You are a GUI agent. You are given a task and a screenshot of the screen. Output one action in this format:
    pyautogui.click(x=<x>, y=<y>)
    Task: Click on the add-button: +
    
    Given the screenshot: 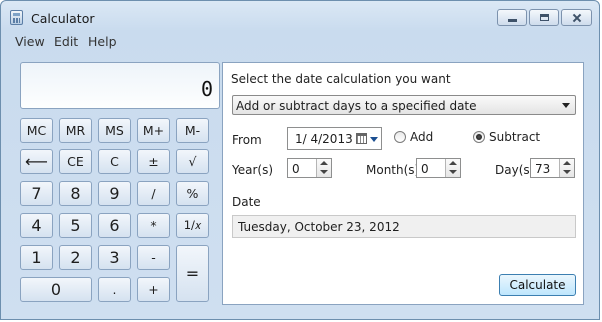 What is the action you would take?
    pyautogui.click(x=153, y=289)
    